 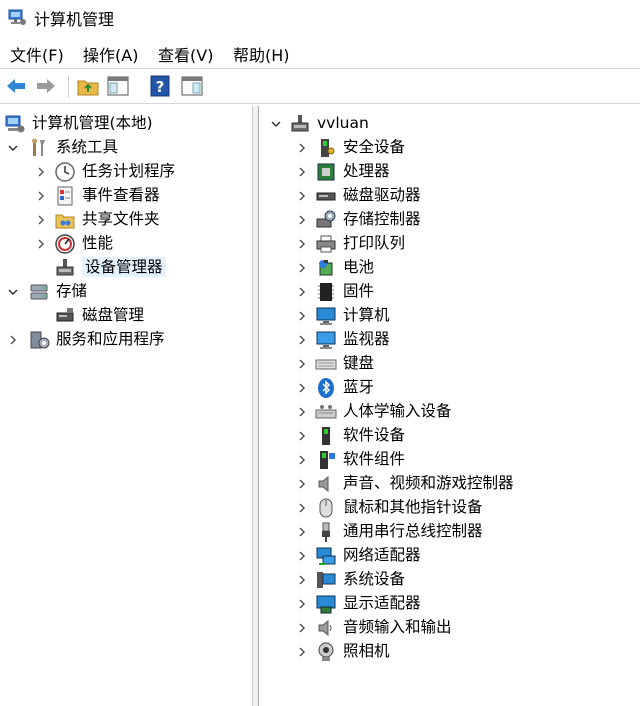 I want to click on up-folder-icon, so click(x=88, y=86).